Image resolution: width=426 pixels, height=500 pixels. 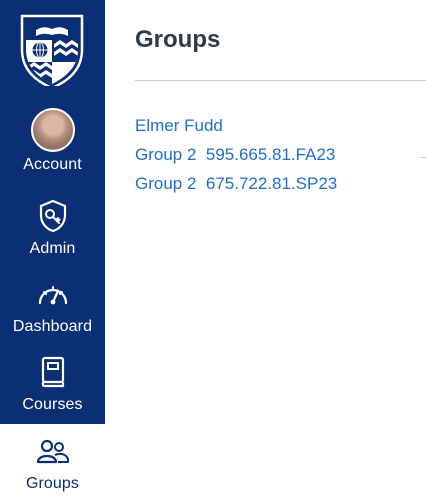 I want to click on nav-item-groups: Groups, so click(x=52, y=462).